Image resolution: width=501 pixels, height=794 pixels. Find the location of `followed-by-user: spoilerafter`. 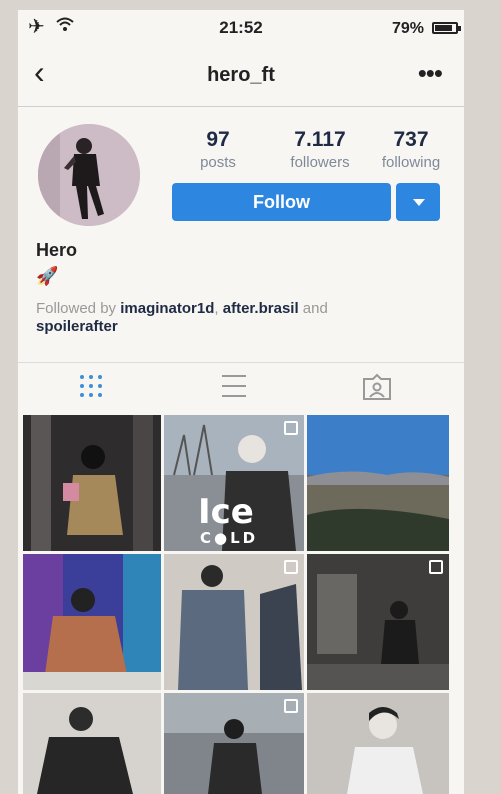

followed-by-user: spoilerafter is located at coordinates (77, 326).